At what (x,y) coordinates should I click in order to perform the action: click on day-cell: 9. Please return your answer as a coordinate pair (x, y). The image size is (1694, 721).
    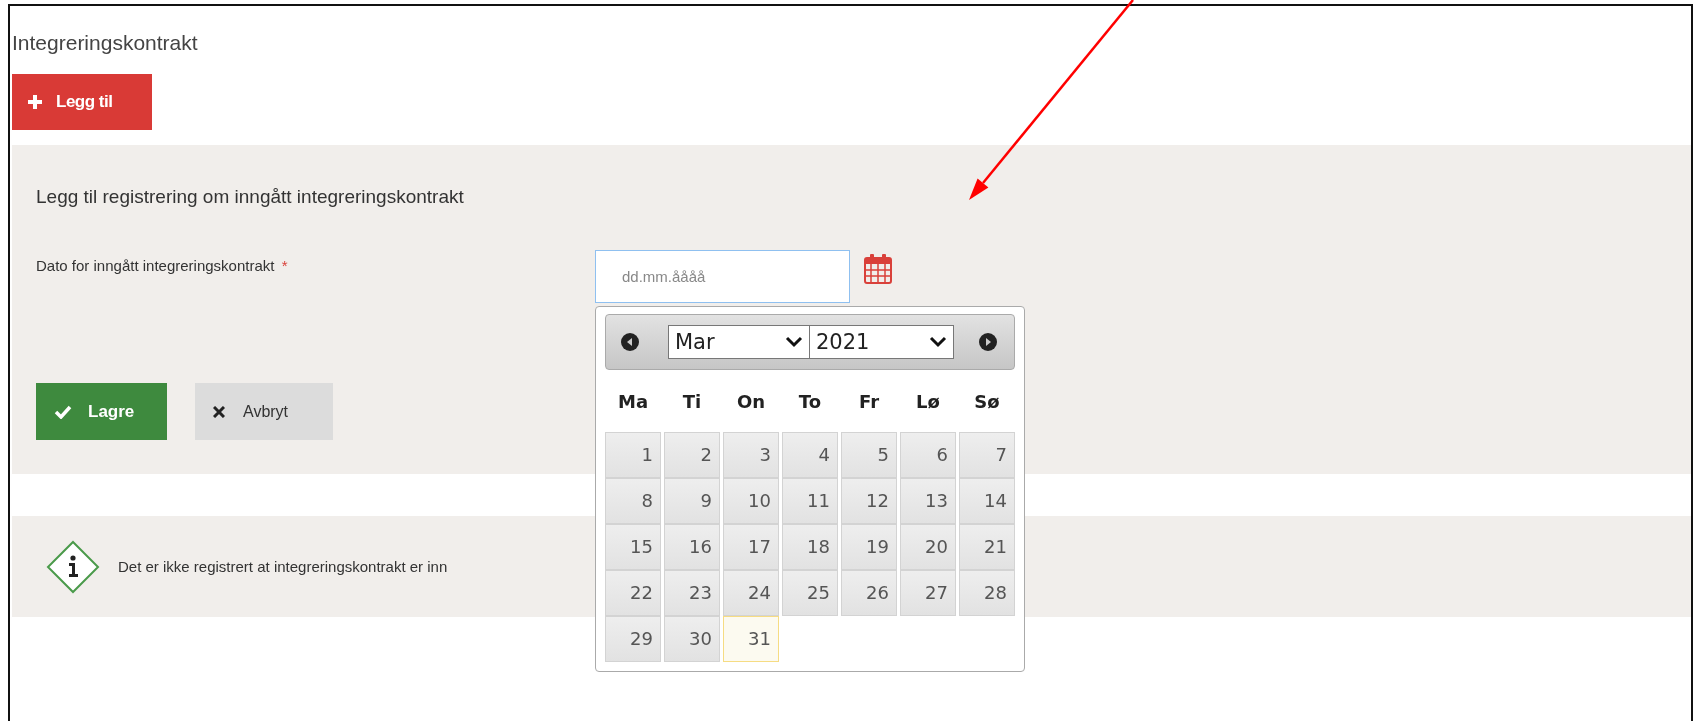
    Looking at the image, I should click on (692, 501).